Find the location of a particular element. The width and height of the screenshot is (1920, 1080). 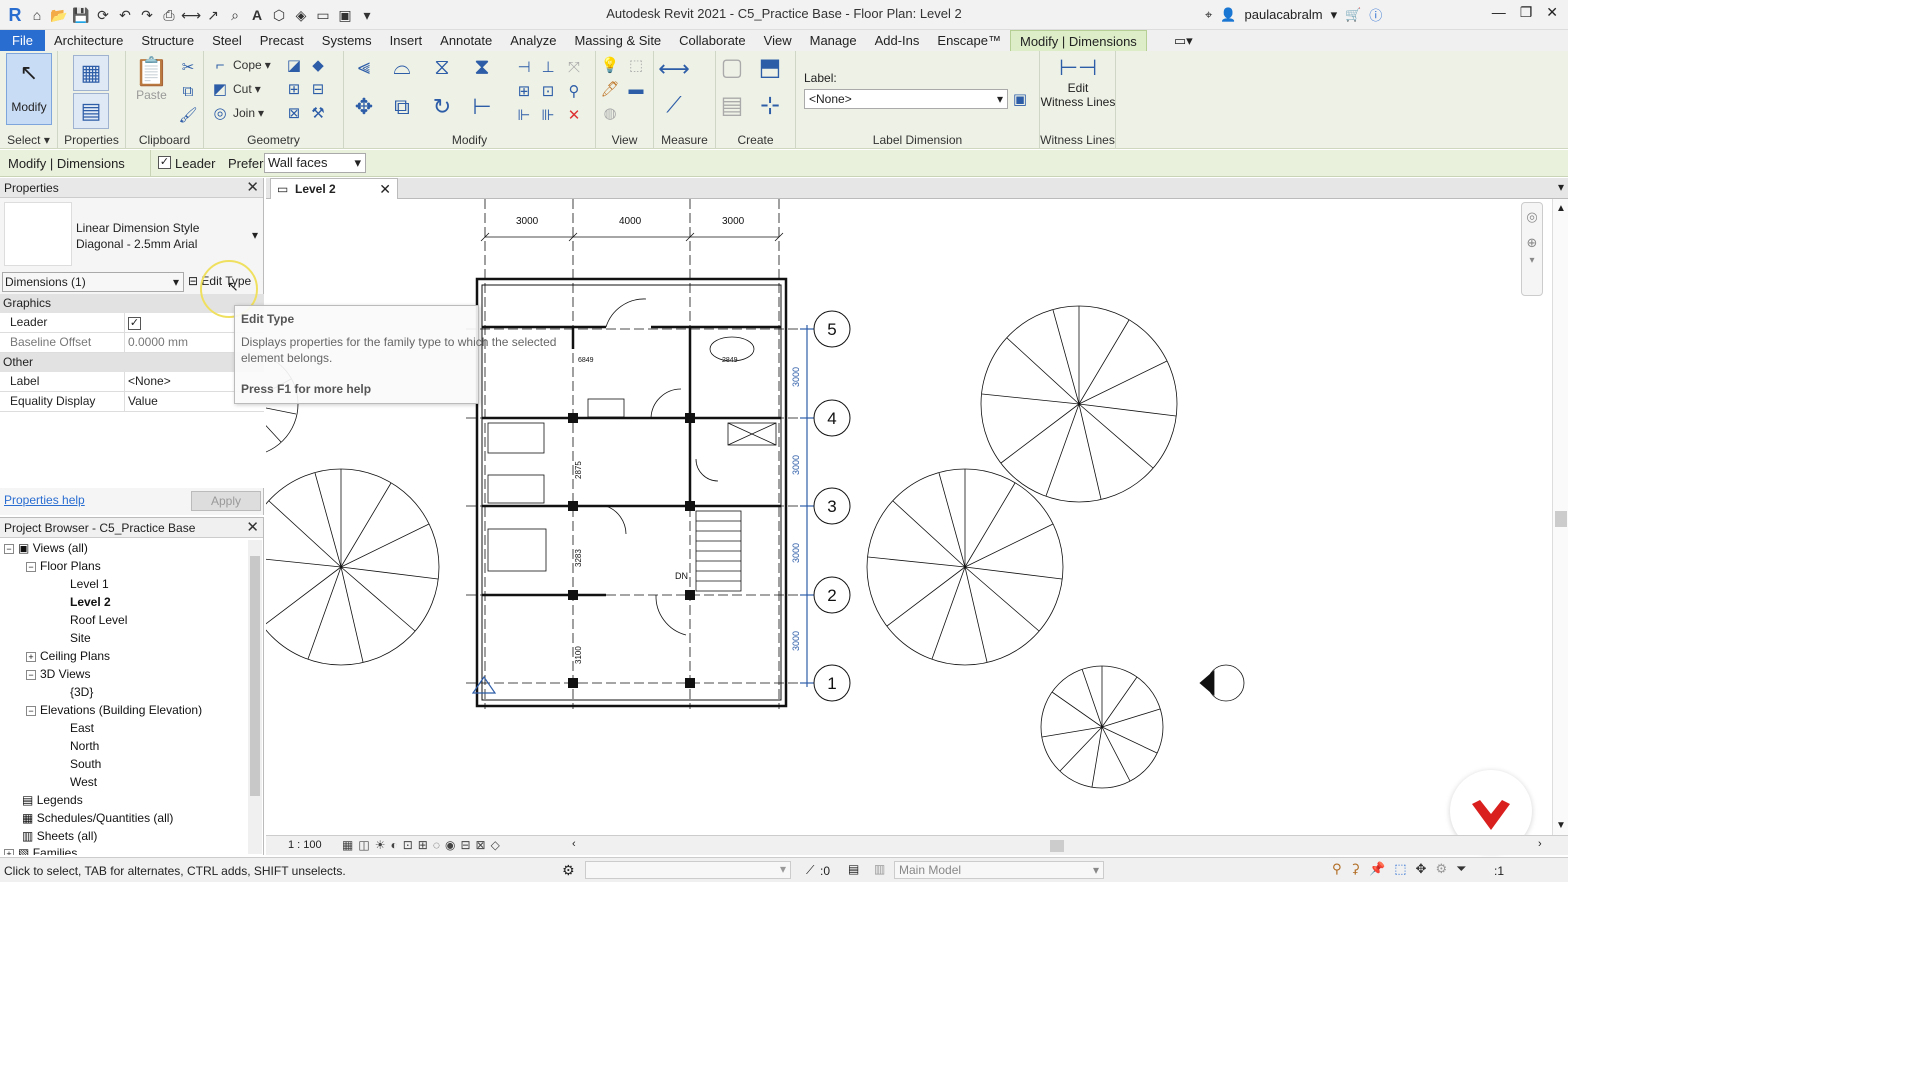

measure-distance-icon: ⟷ is located at coordinates (674, 68).